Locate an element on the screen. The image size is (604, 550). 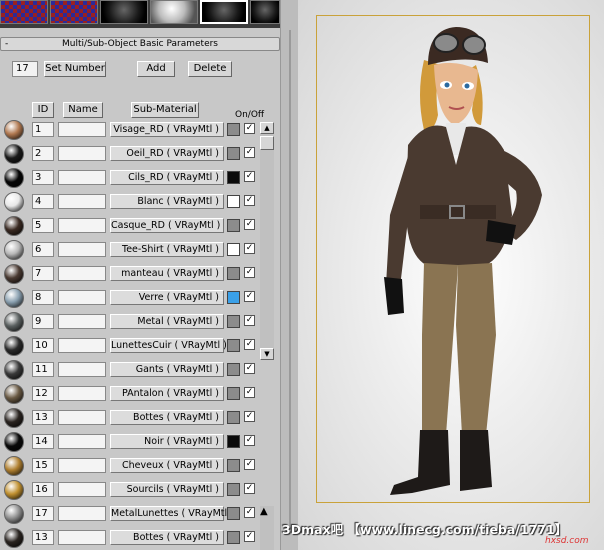
sub-material-button: MetalLunettes ( VRayMtl ) is located at coordinates (172, 513).